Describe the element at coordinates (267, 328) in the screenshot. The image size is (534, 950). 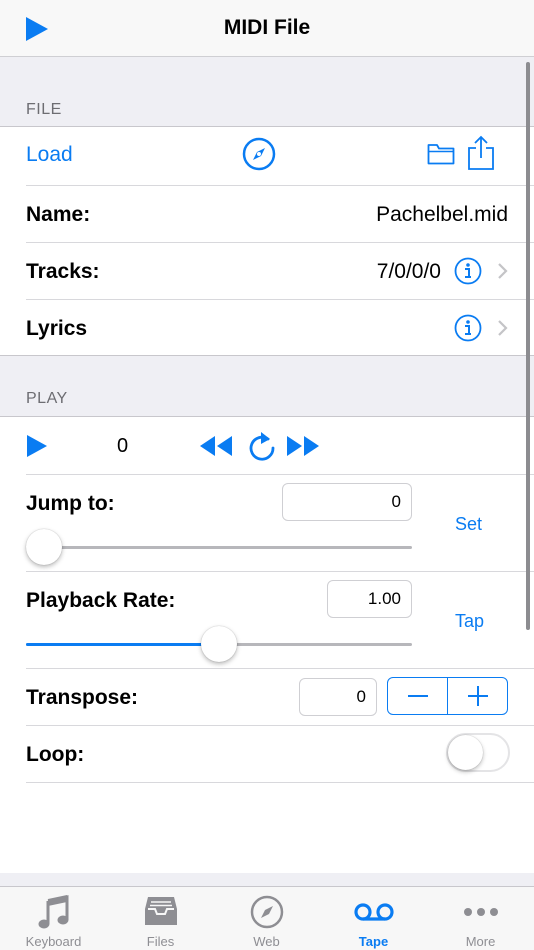
I see `lyrics-row: Lyrics` at that location.